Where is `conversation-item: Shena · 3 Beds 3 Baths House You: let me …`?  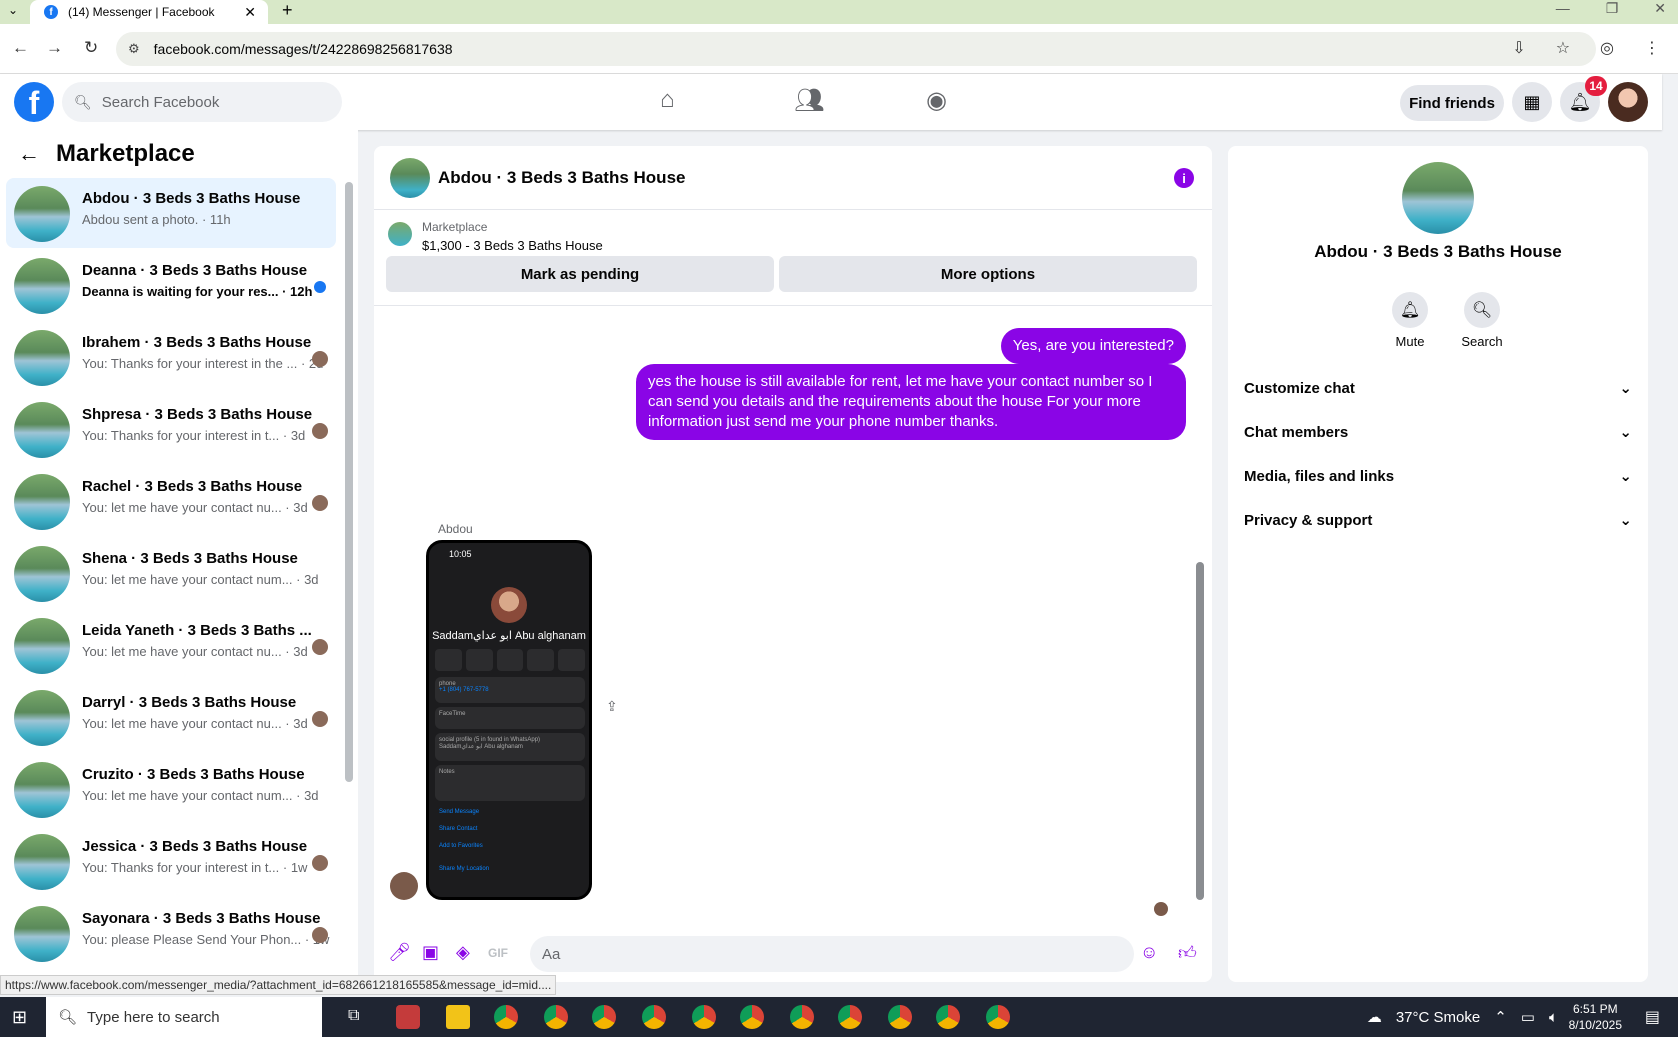
conversation-item: Shena · 3 Beds 3 Baths House You: let me … is located at coordinates (171, 573).